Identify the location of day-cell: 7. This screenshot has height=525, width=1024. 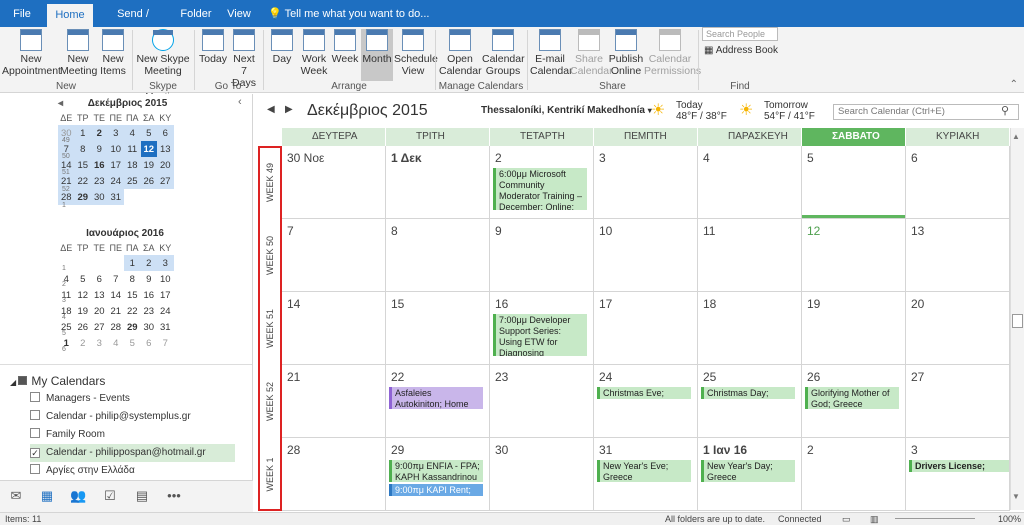
(334, 255).